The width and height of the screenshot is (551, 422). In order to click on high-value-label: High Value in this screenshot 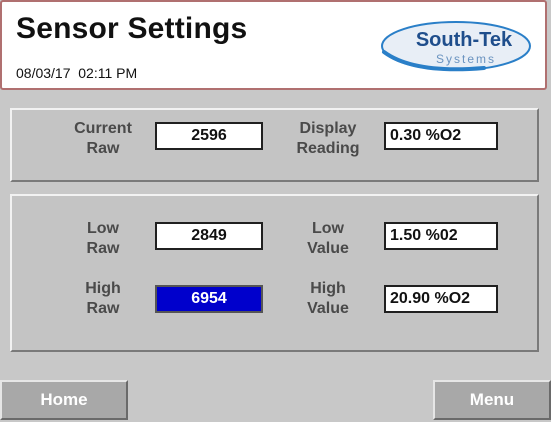, I will do `click(328, 298)`.